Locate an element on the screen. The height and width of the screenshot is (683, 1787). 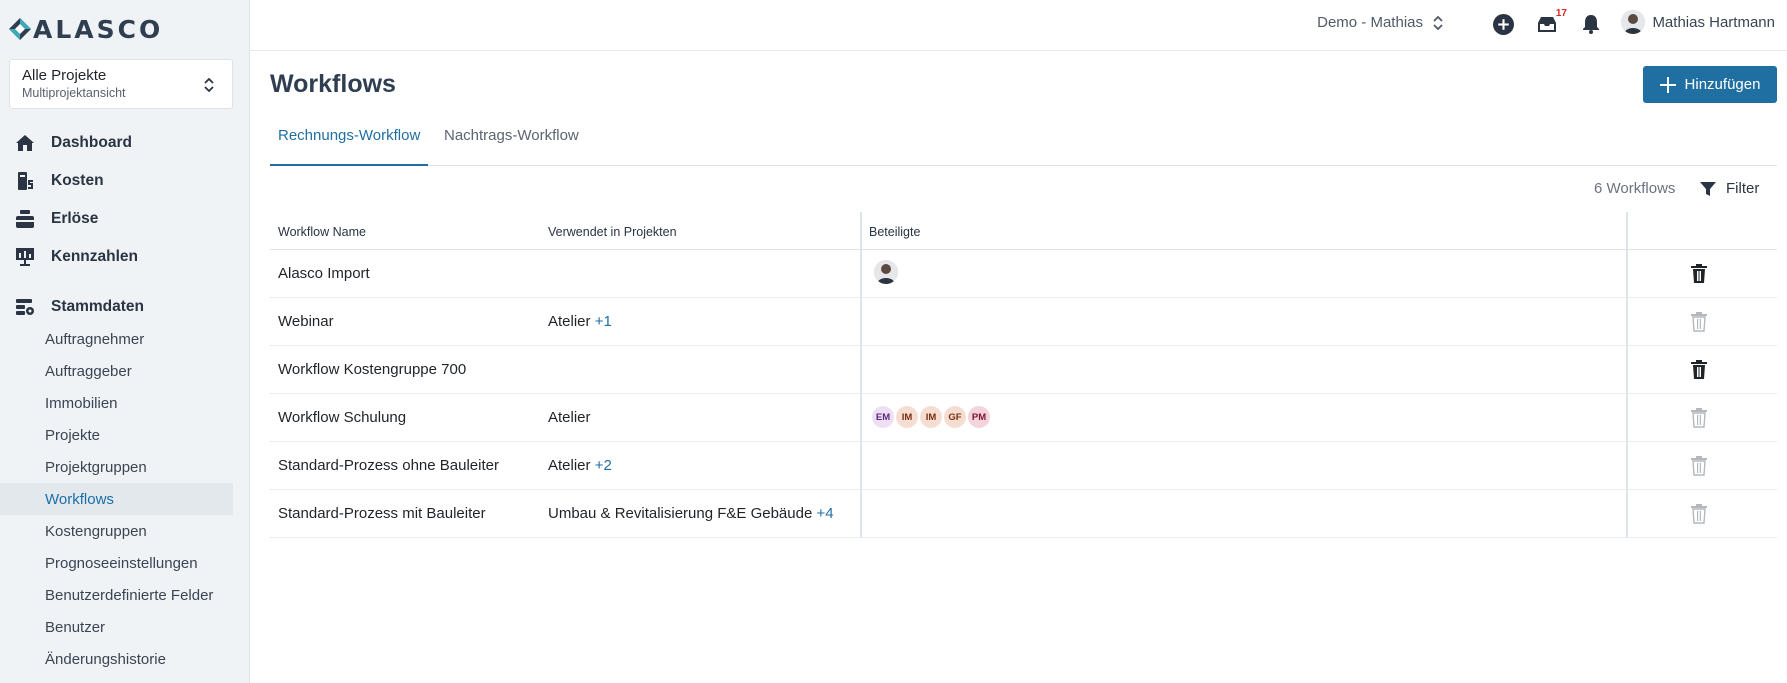
workflow-name: Alasco Import is located at coordinates (324, 273).